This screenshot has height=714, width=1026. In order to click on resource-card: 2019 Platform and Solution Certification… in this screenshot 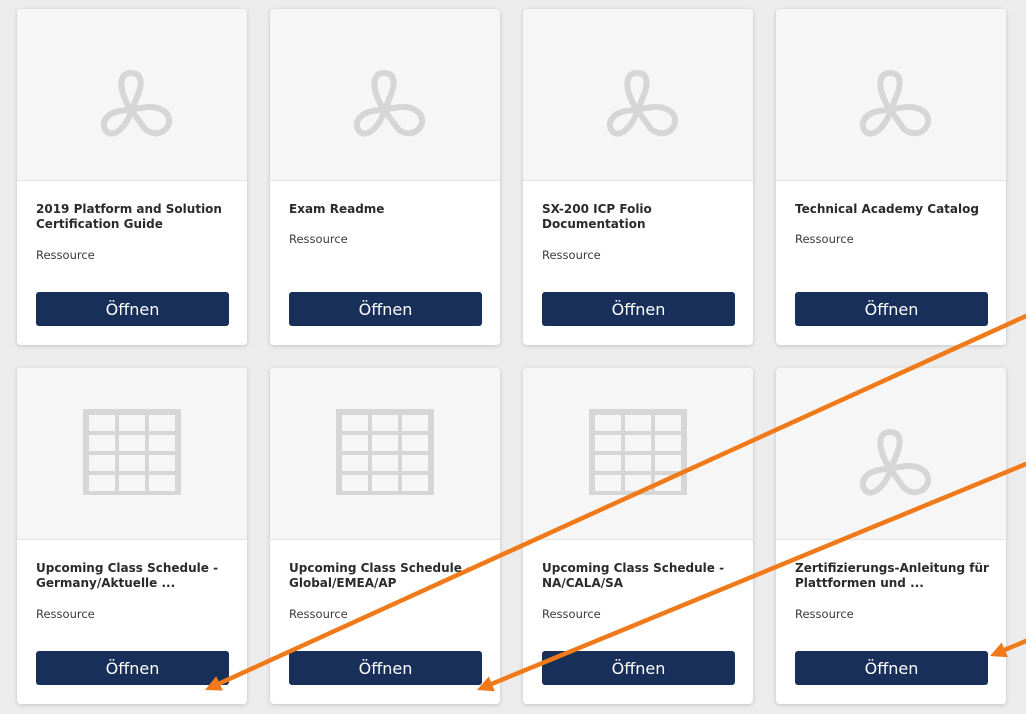, I will do `click(132, 177)`.